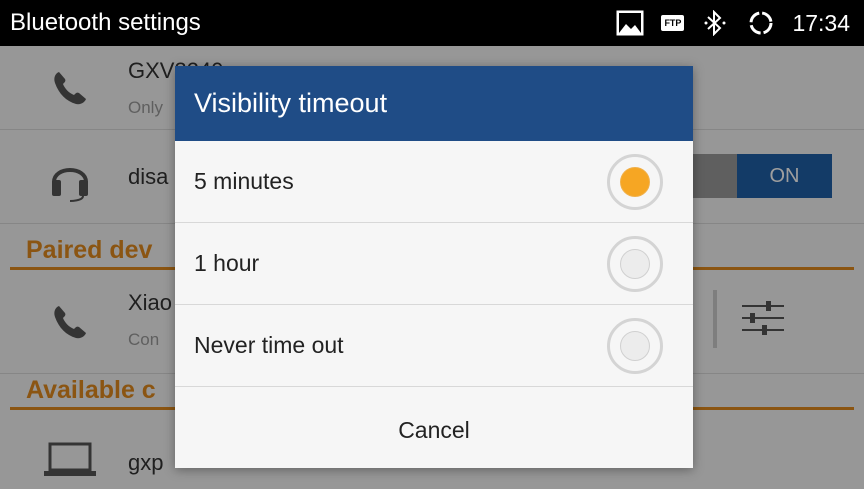 The image size is (864, 489). What do you see at coordinates (434, 346) in the screenshot?
I see `option-never-time-out: Never time out` at bounding box center [434, 346].